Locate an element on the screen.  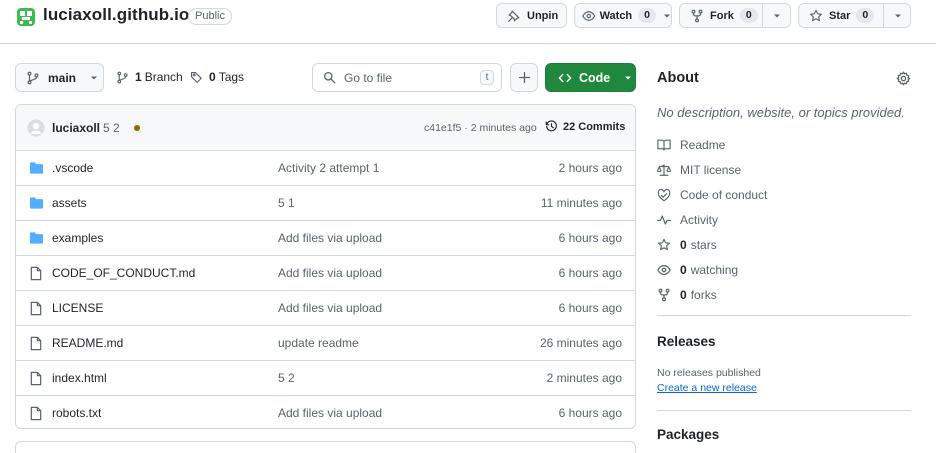
commit-hash-time: c41e1f5 · 2 minutes ago is located at coordinates (480, 128).